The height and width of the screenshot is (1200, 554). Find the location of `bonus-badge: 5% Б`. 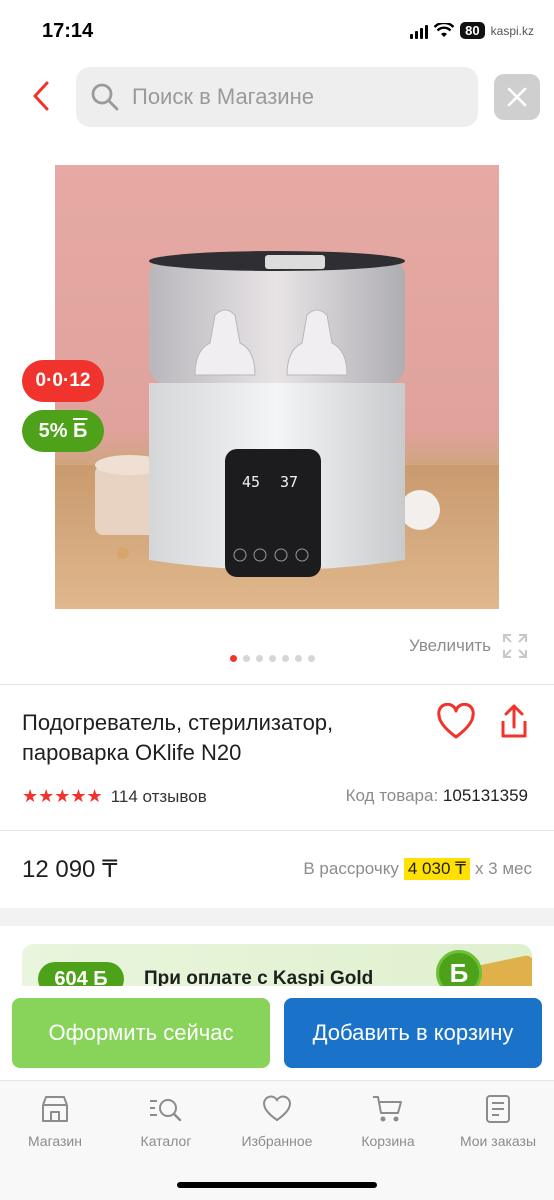

bonus-badge: 5% Б is located at coordinates (63, 431).